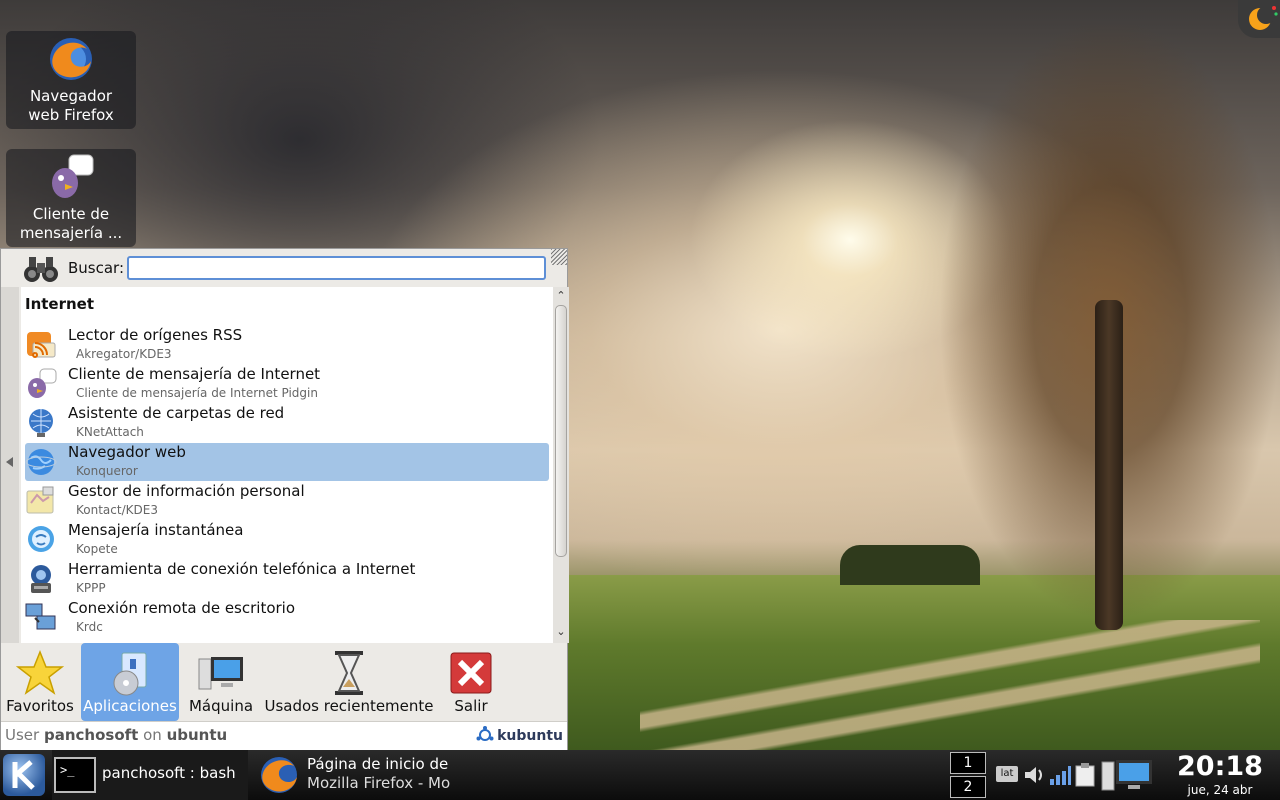 Image resolution: width=1280 pixels, height=800 pixels. What do you see at coordinates (1259, 19) in the screenshot?
I see `moon-logo-icon` at bounding box center [1259, 19].